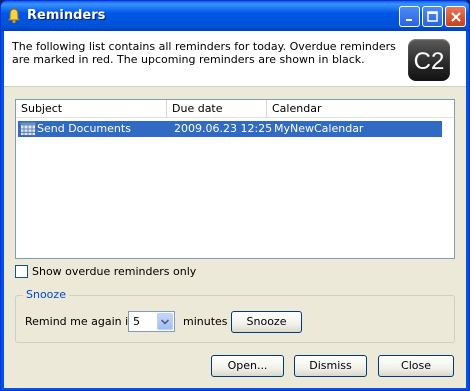  What do you see at coordinates (80, 321) in the screenshot?
I see `remind-label: Remind me again in` at bounding box center [80, 321].